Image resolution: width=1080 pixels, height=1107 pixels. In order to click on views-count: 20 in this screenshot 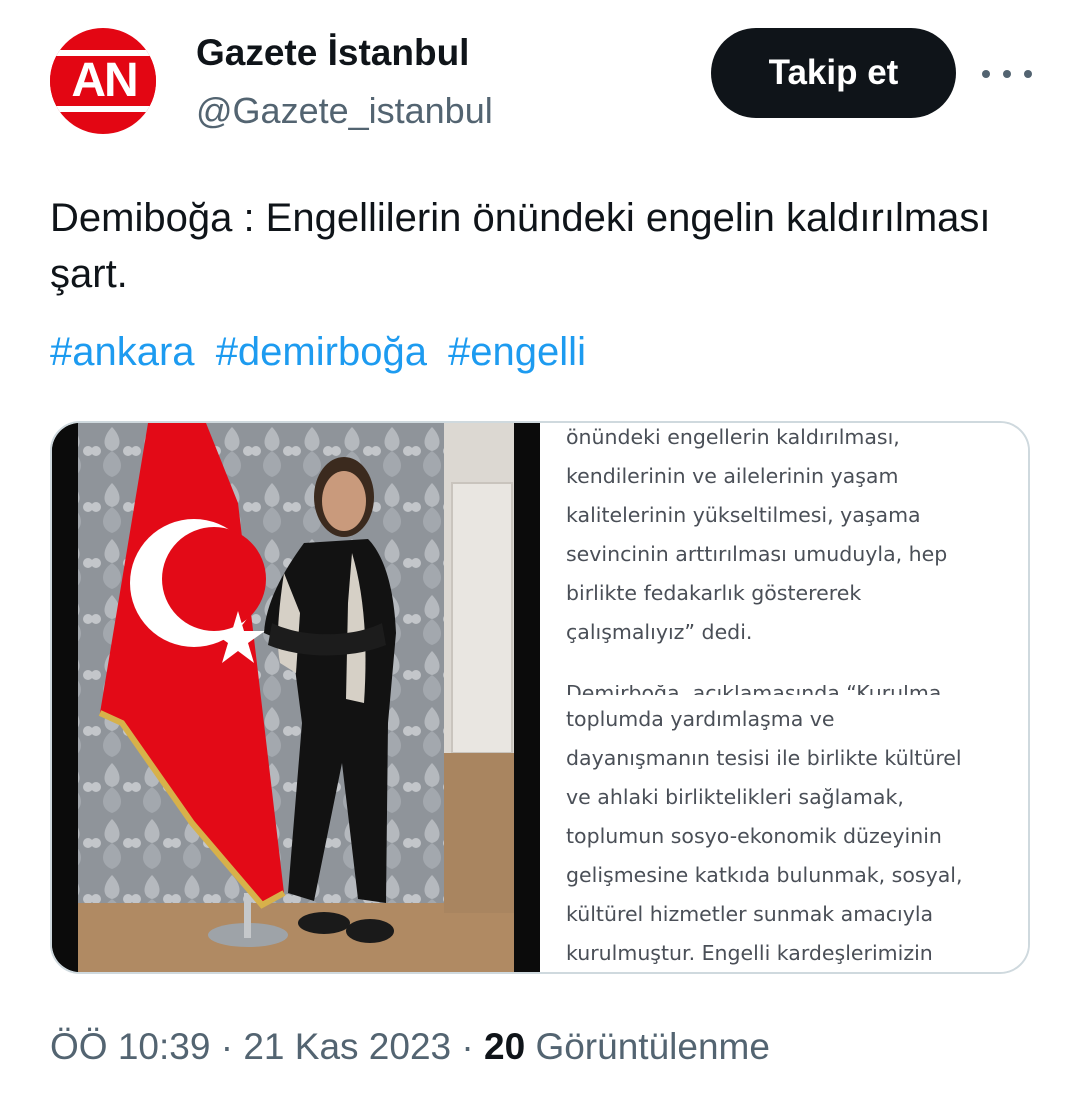, I will do `click(505, 1046)`.